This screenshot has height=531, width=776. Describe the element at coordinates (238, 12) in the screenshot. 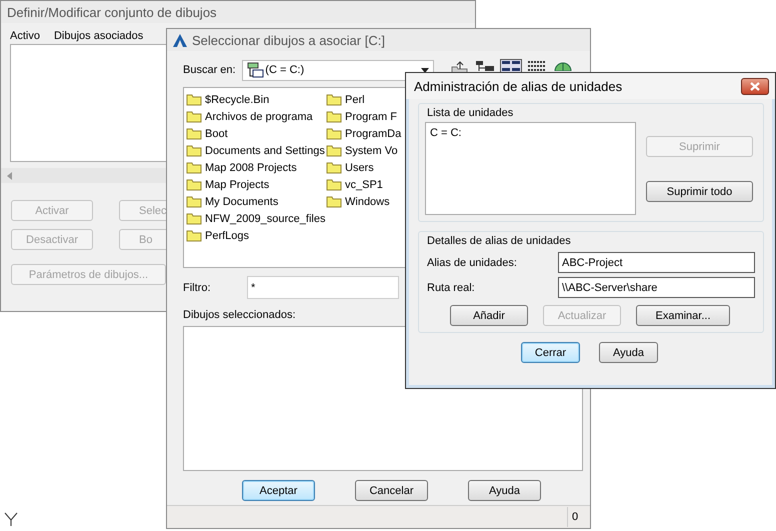

I see `window-title: Definir/Modificar conjunto de dibujos` at that location.